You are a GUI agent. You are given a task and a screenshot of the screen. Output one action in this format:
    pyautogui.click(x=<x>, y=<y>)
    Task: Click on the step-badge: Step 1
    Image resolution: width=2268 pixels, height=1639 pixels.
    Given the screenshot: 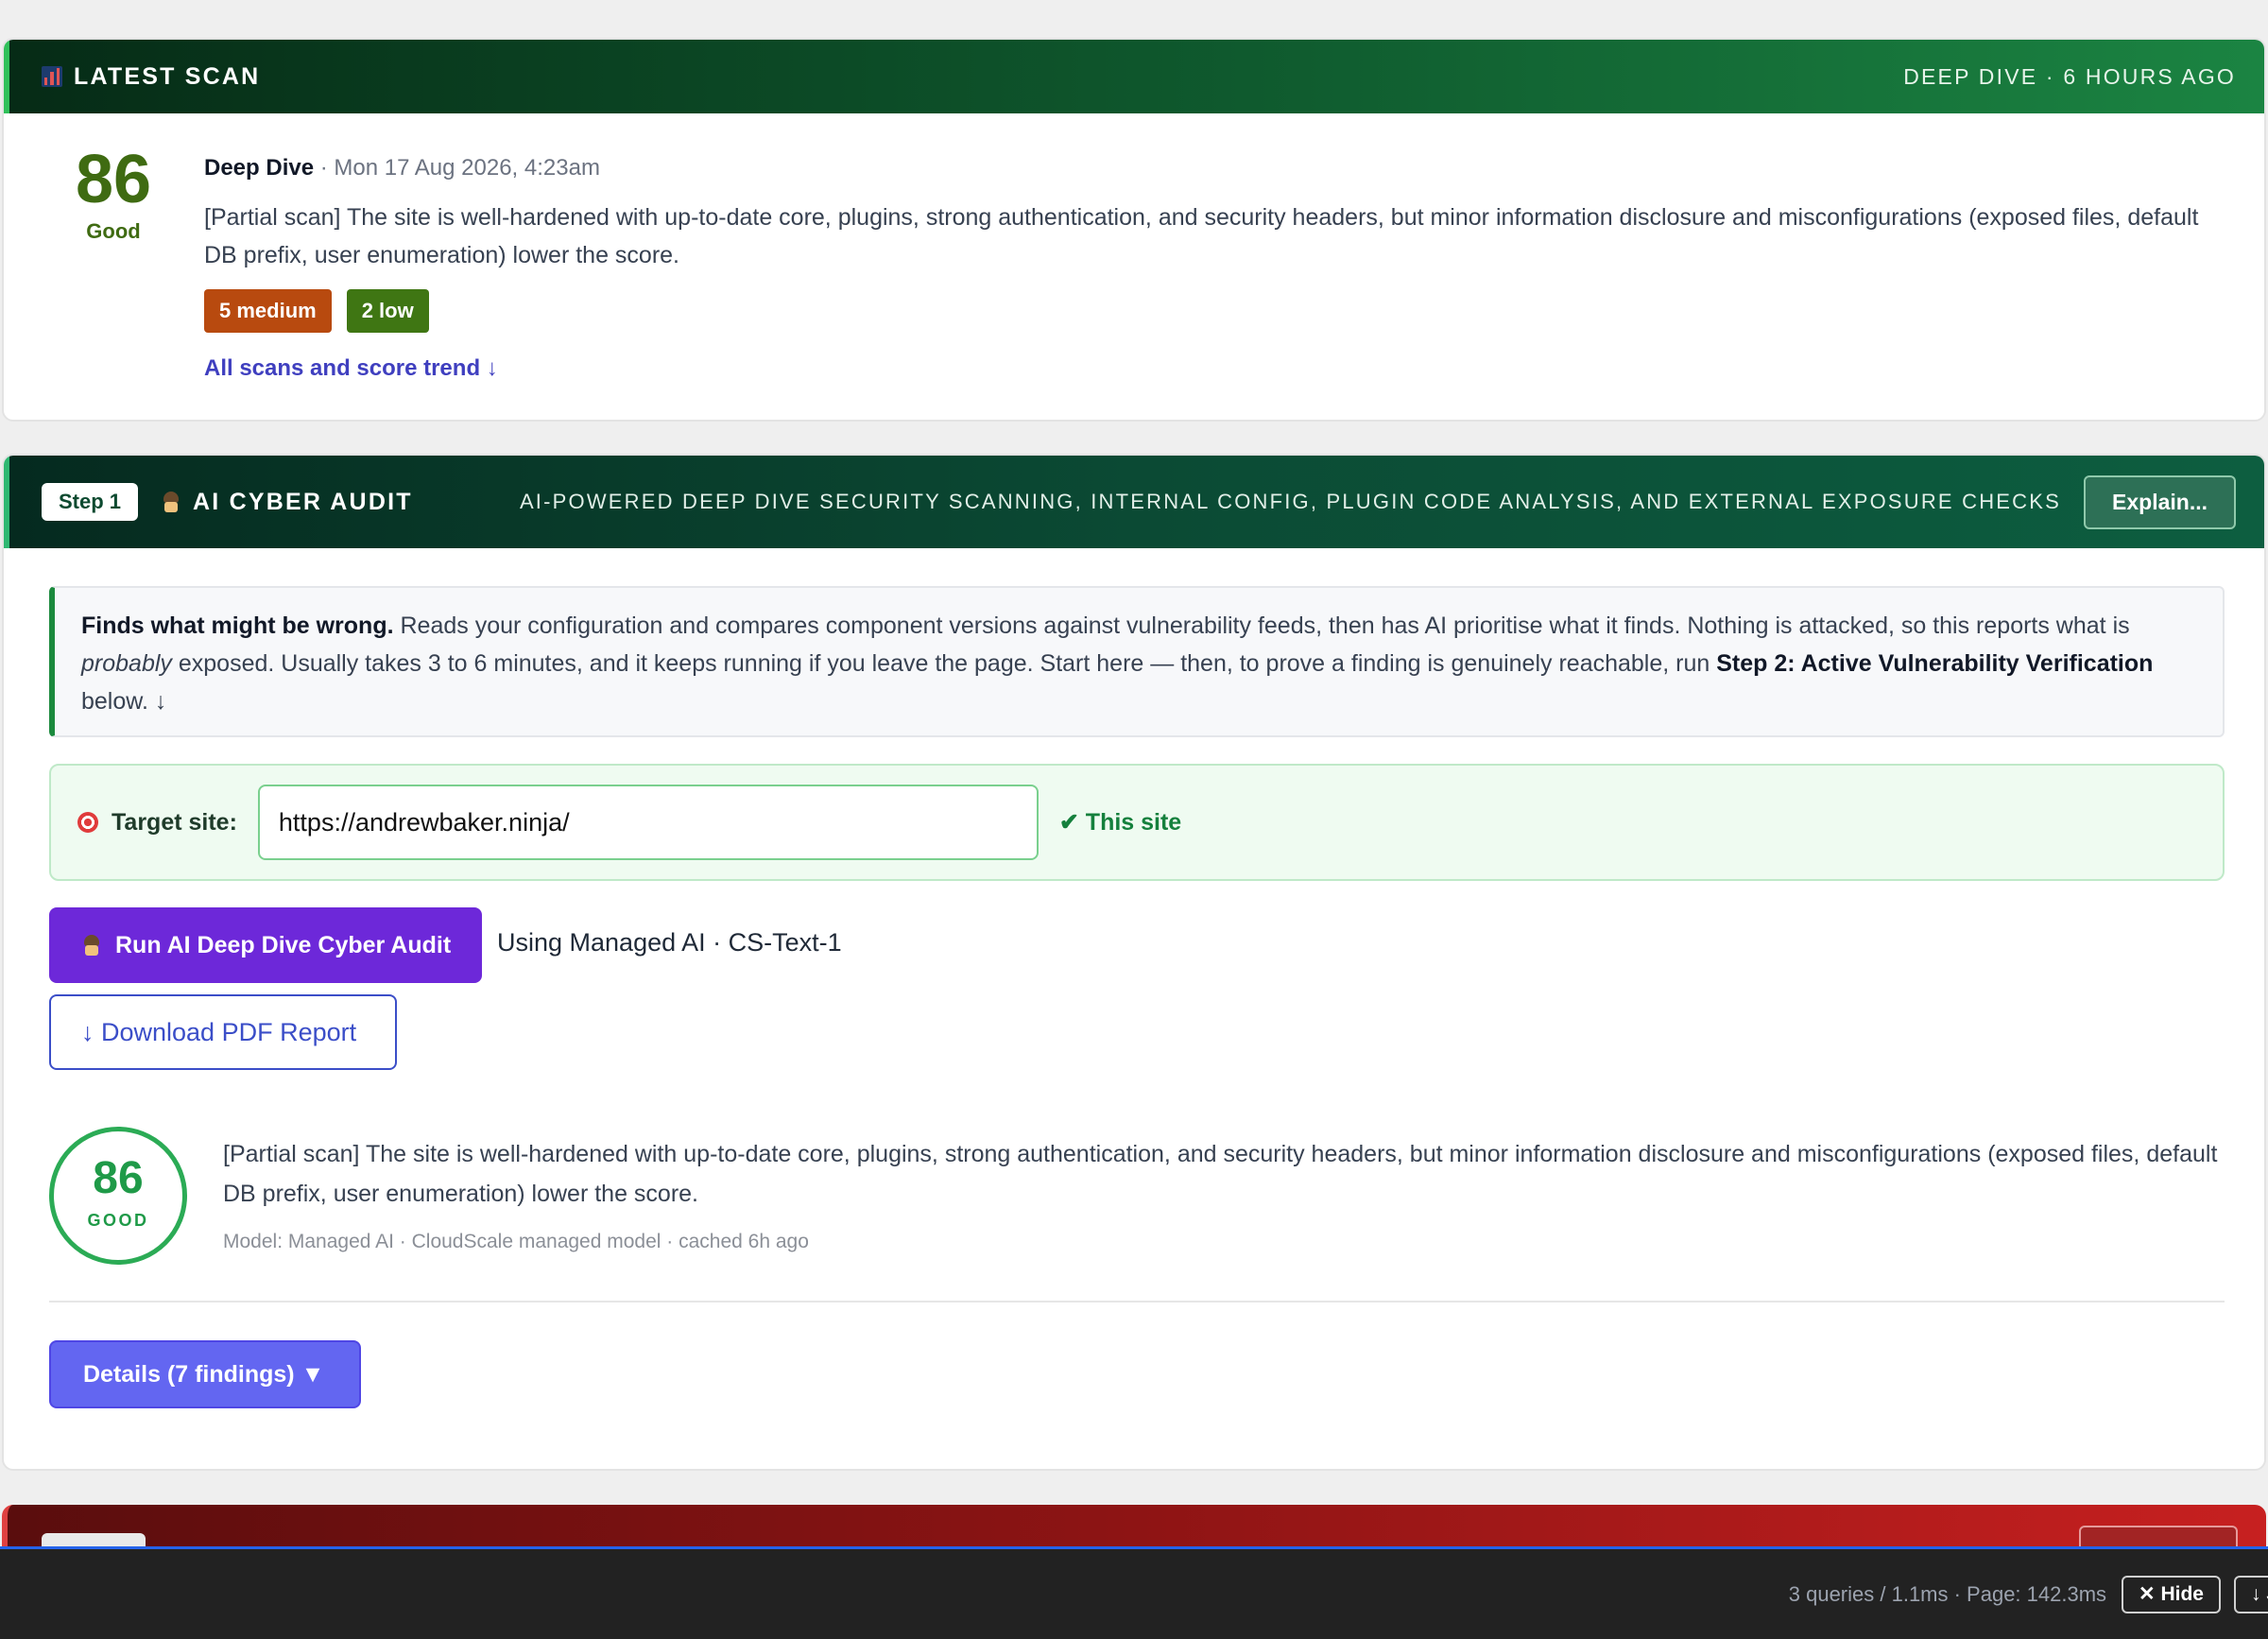 What is the action you would take?
    pyautogui.click(x=90, y=502)
    